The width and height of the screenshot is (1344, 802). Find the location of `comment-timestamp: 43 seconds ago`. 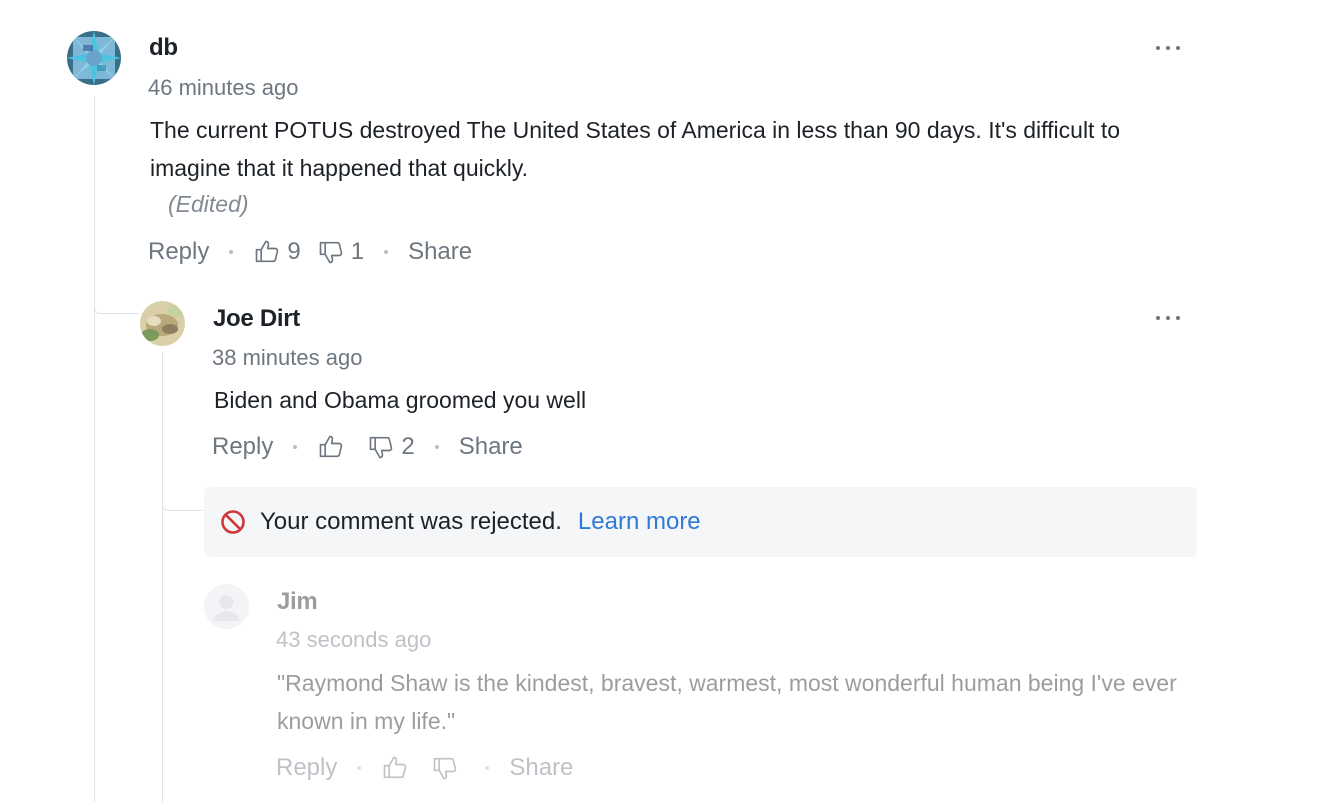

comment-timestamp: 43 seconds ago is located at coordinates (354, 639).